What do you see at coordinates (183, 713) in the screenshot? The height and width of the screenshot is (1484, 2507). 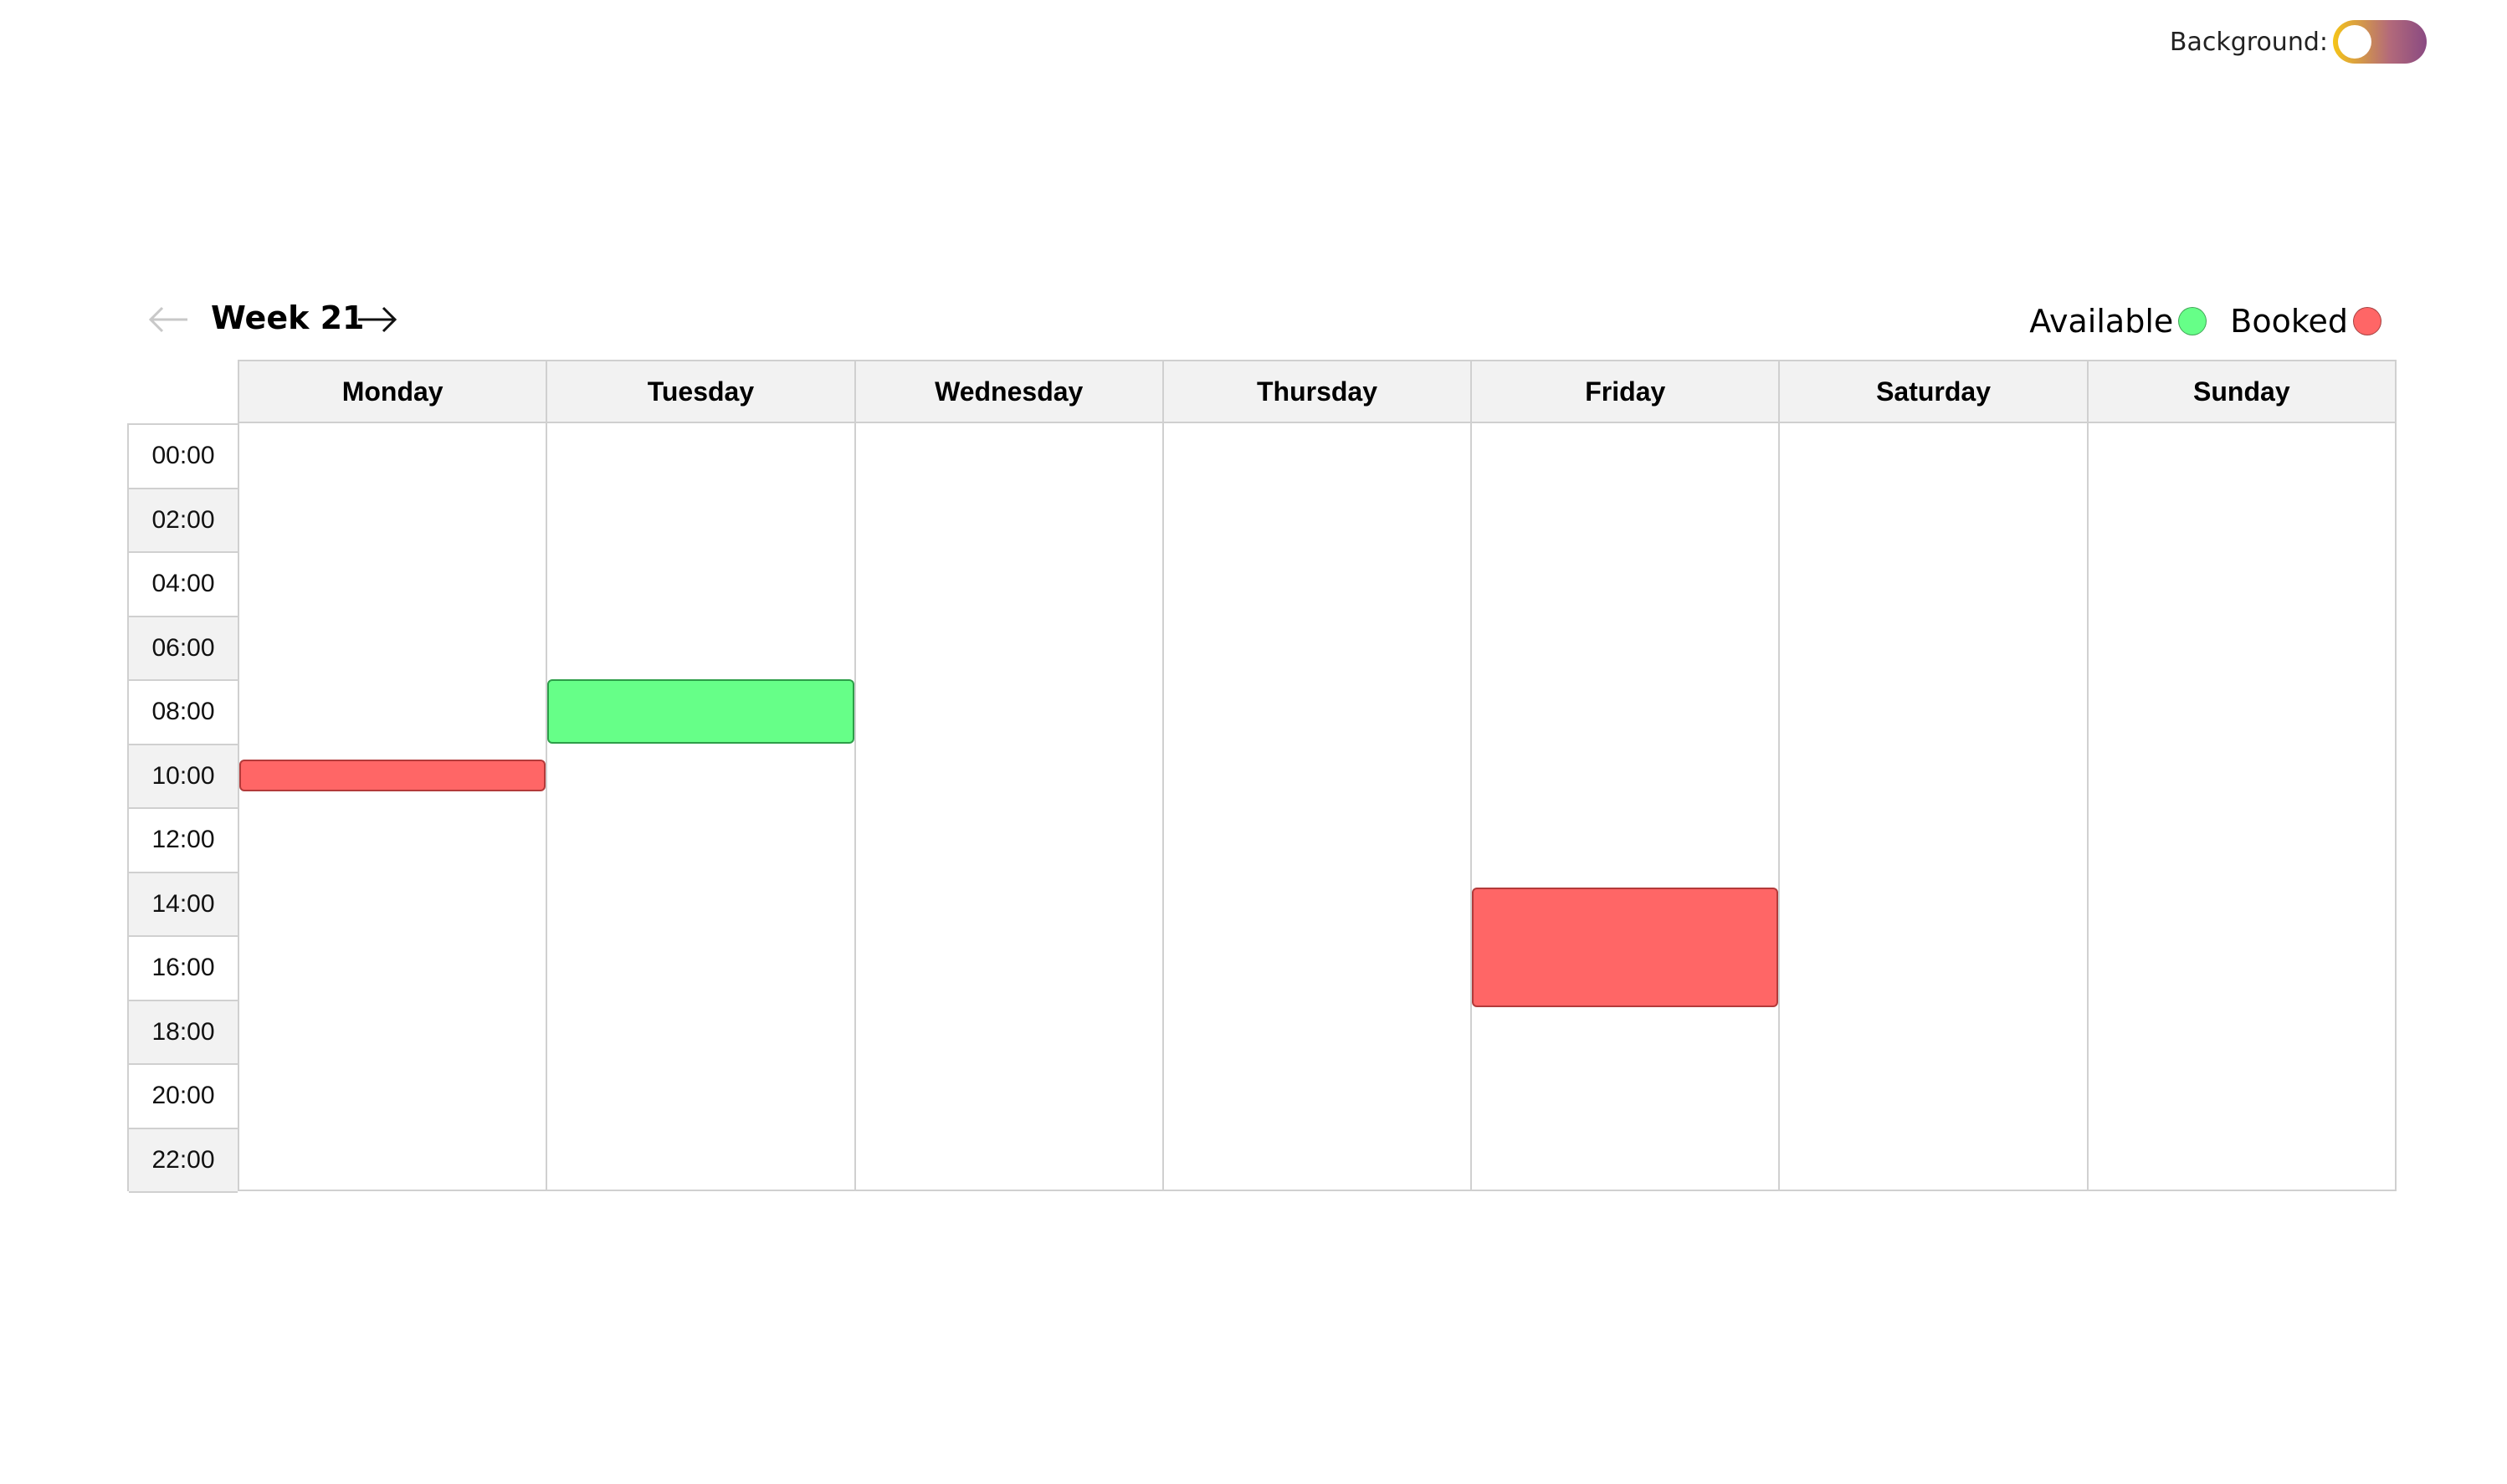 I see `time-label: 08:00` at bounding box center [183, 713].